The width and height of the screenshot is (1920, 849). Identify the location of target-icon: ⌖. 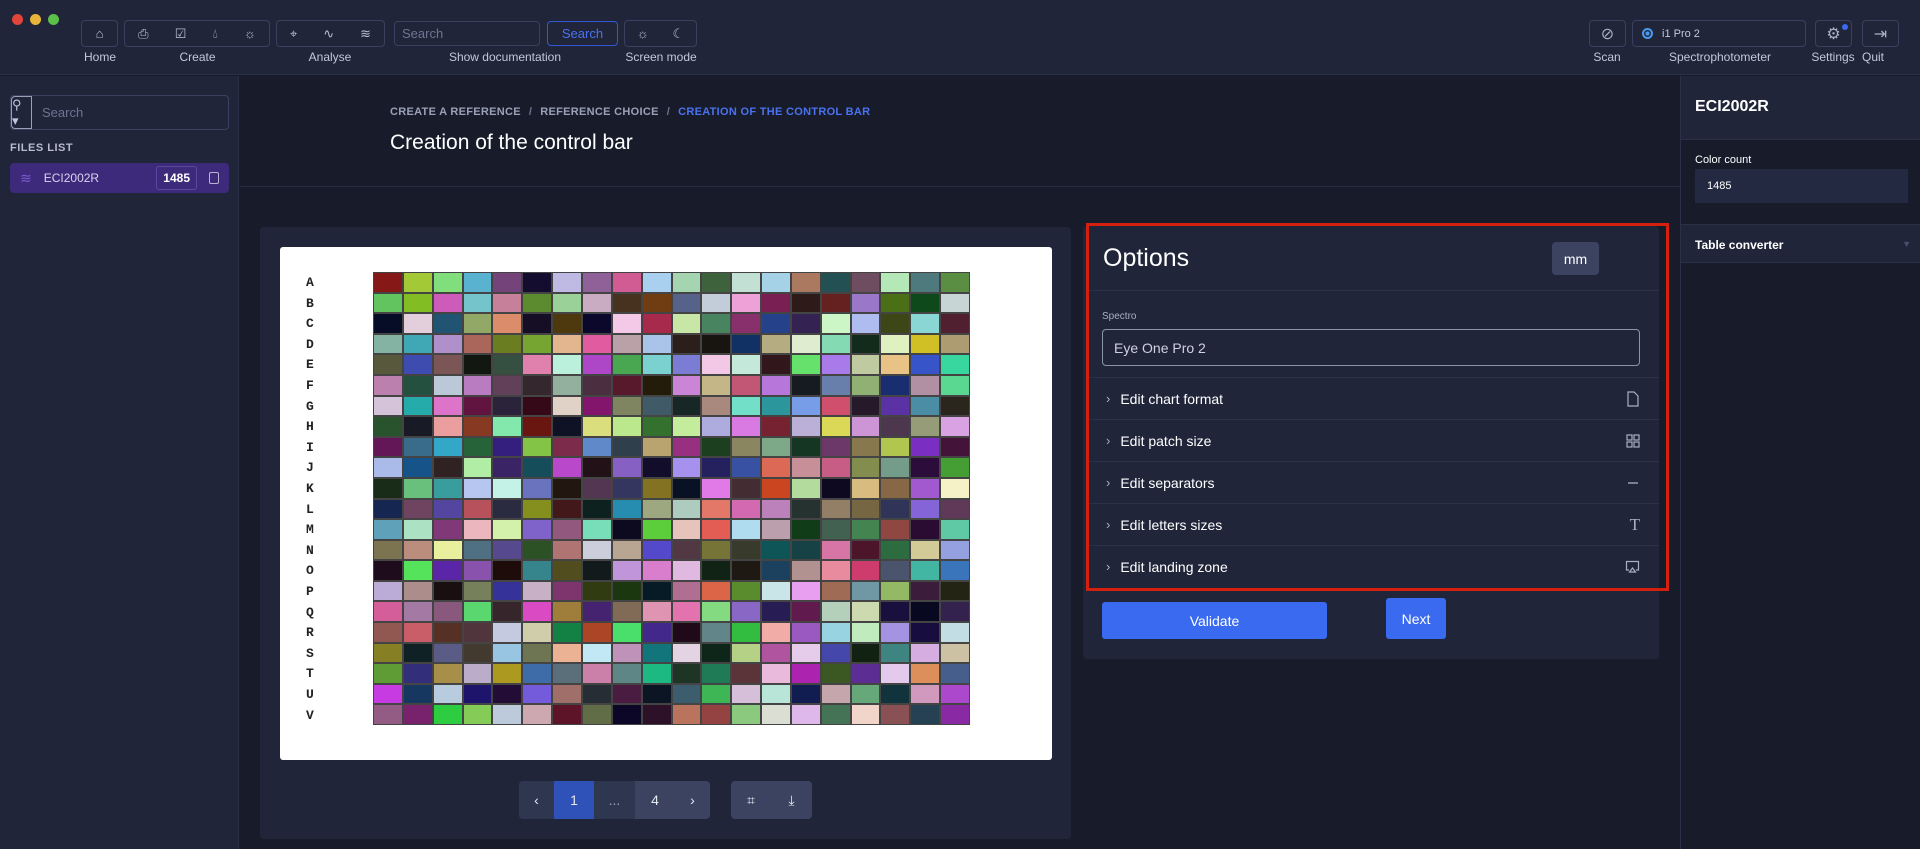
(293, 34).